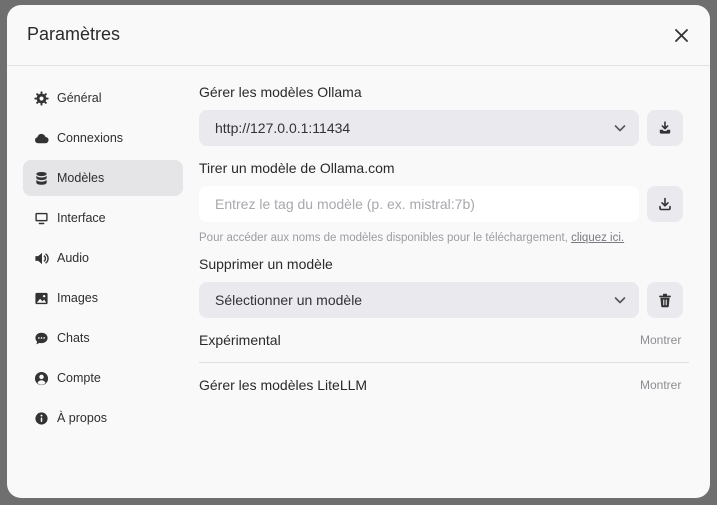  What do you see at coordinates (82, 418) in the screenshot?
I see `sidebar-item-label: À propos` at bounding box center [82, 418].